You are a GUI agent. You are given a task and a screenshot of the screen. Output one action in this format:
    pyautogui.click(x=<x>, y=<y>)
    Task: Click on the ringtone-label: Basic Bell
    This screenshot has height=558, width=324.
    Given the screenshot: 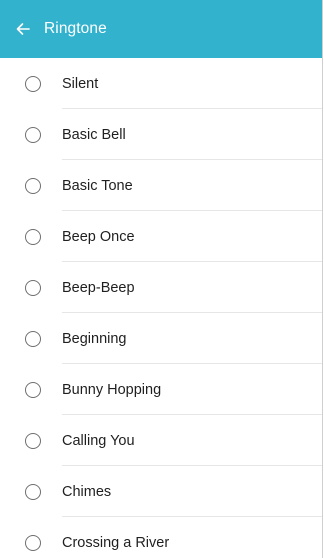 What is the action you would take?
    pyautogui.click(x=94, y=134)
    